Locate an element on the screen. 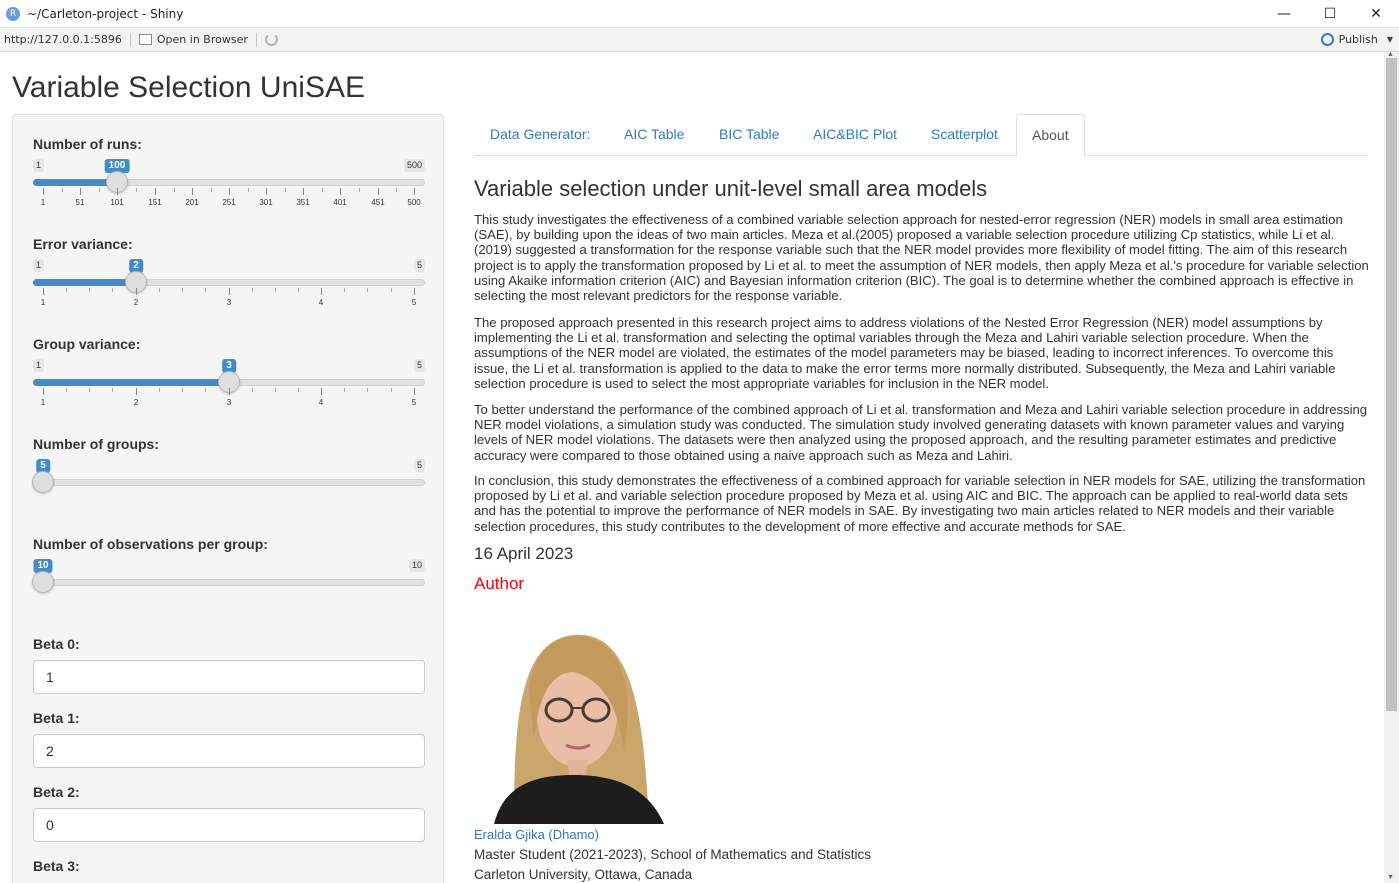 This screenshot has width=1399, height=883. runs-label: Number of runs: is located at coordinates (87, 144).